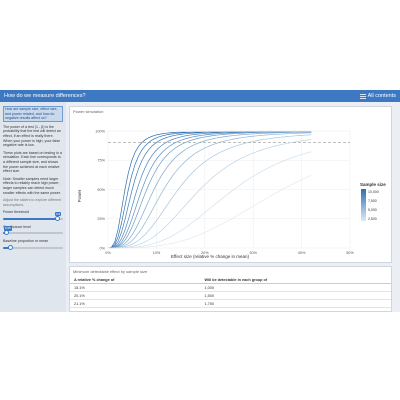 The image size is (400, 400). Describe the element at coordinates (373, 184) in the screenshot. I see `legend-title: Sample size` at that location.